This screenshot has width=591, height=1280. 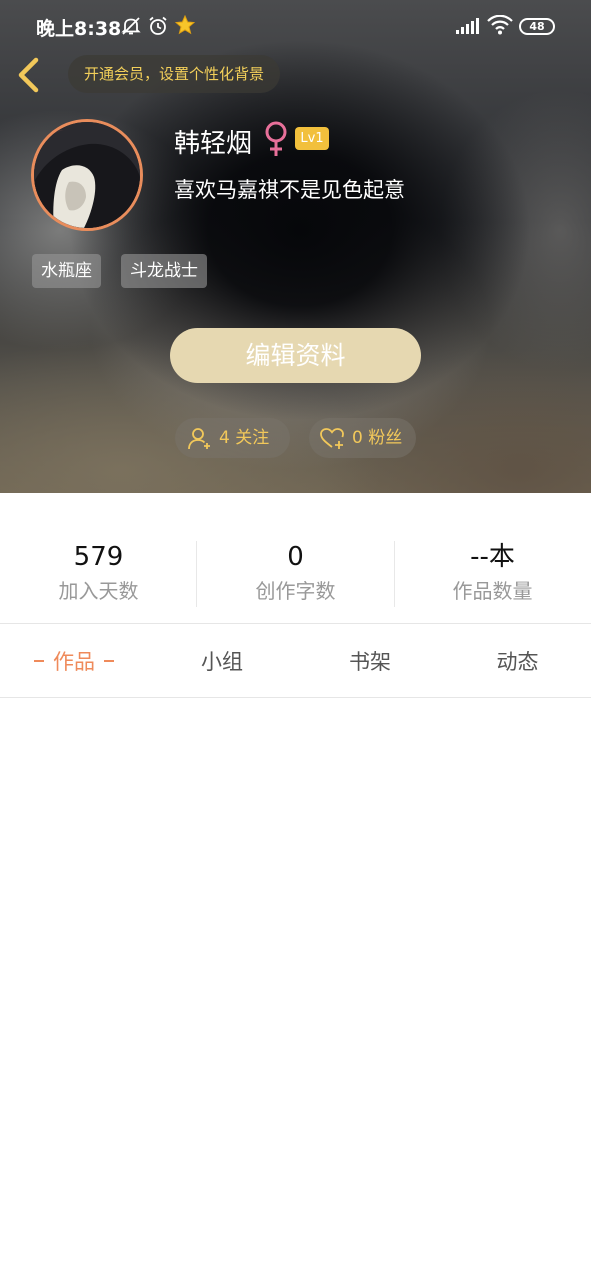 What do you see at coordinates (158, 25) in the screenshot?
I see `alarm-icon` at bounding box center [158, 25].